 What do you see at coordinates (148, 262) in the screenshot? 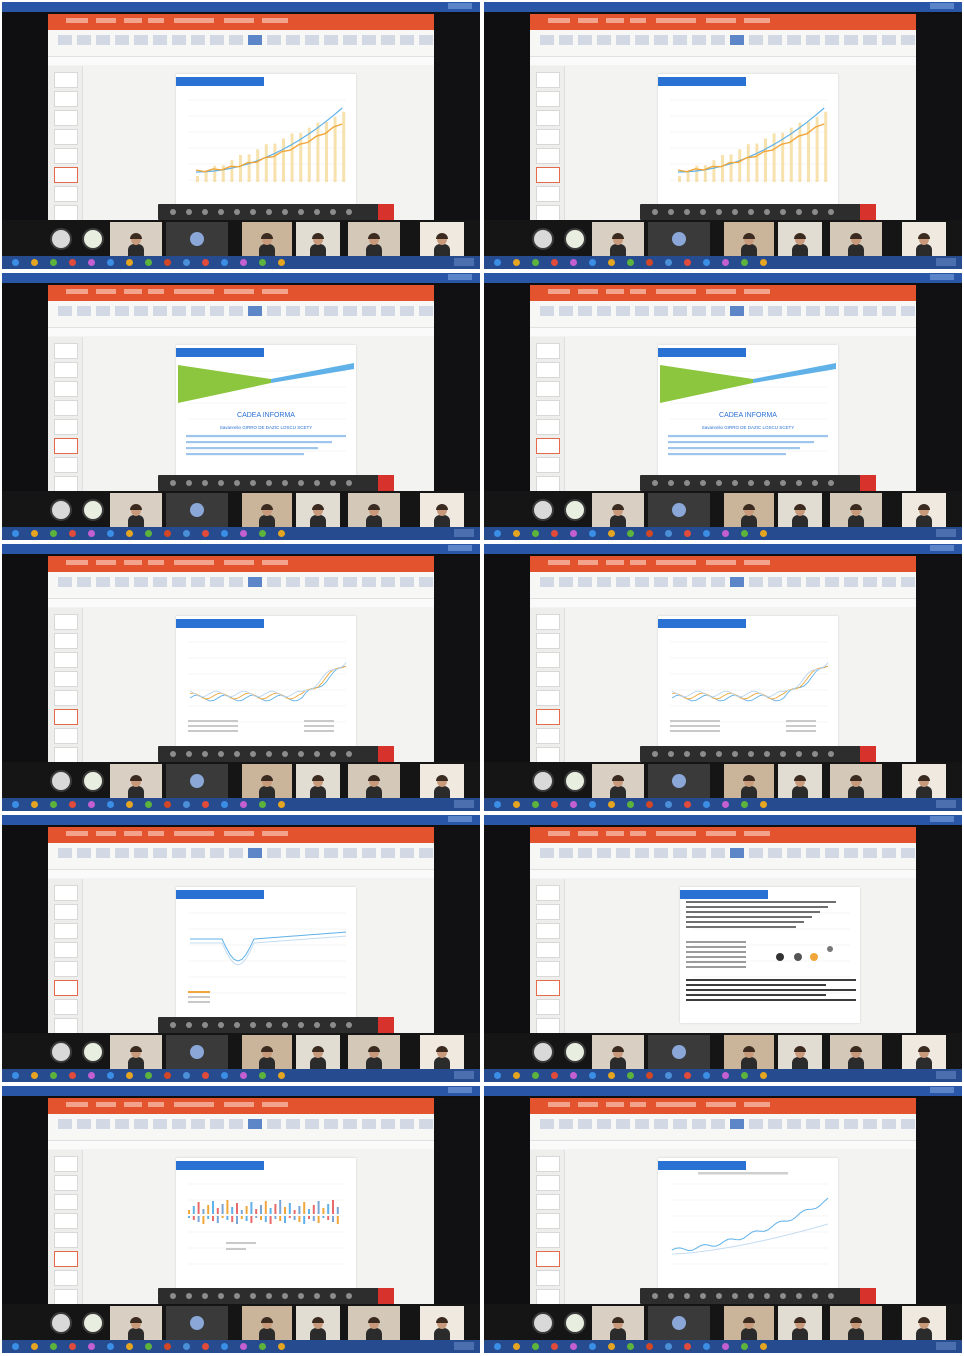
I see `browser-icon` at bounding box center [148, 262].